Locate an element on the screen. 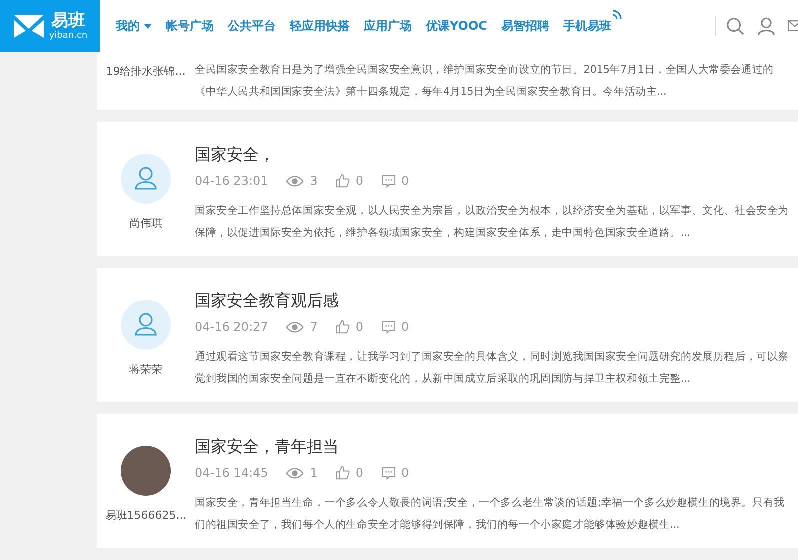 This screenshot has height=560, width=798. nav-link: 易智招聘 is located at coordinates (525, 26).